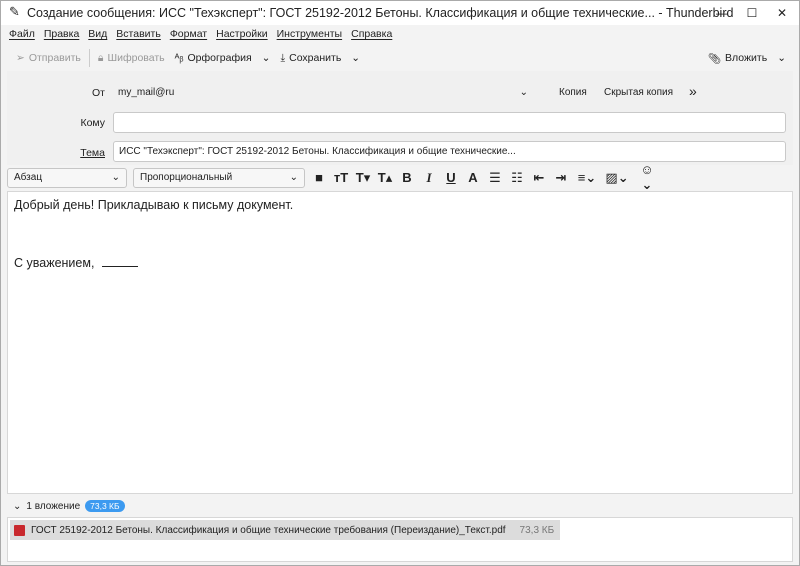 Image resolution: width=800 pixels, height=566 pixels. Describe the element at coordinates (319, 177) in the screenshot. I see `text-color-icon: ■` at that location.